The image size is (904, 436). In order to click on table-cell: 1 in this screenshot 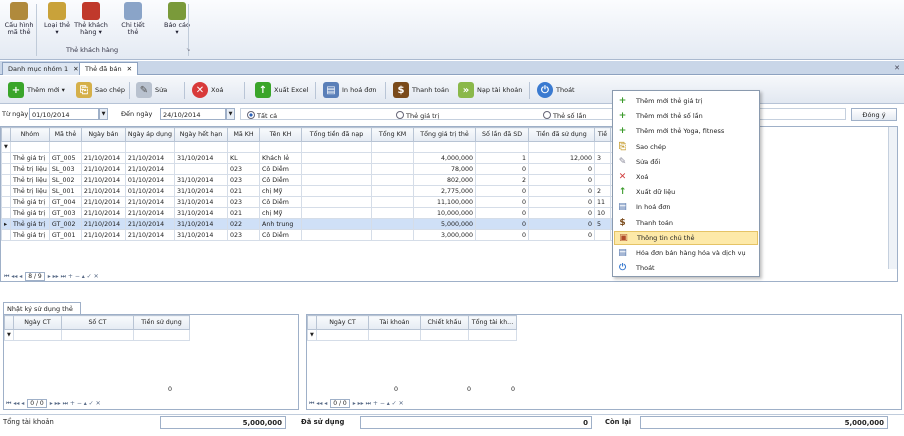, I will do `click(502, 158)`.